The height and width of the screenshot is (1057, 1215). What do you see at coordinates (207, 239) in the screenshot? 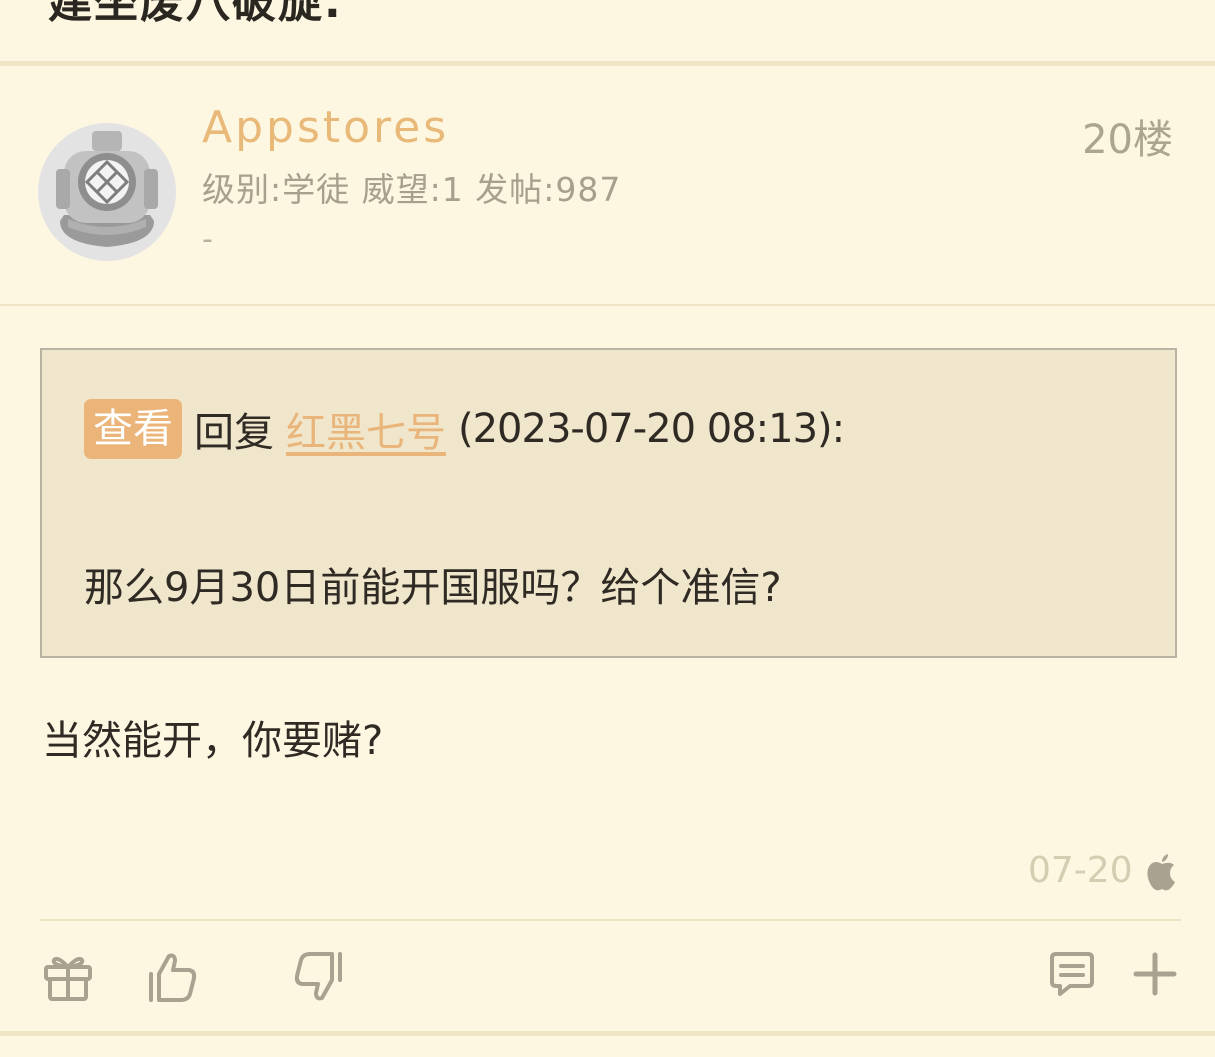
I see `author-signature: -` at bounding box center [207, 239].